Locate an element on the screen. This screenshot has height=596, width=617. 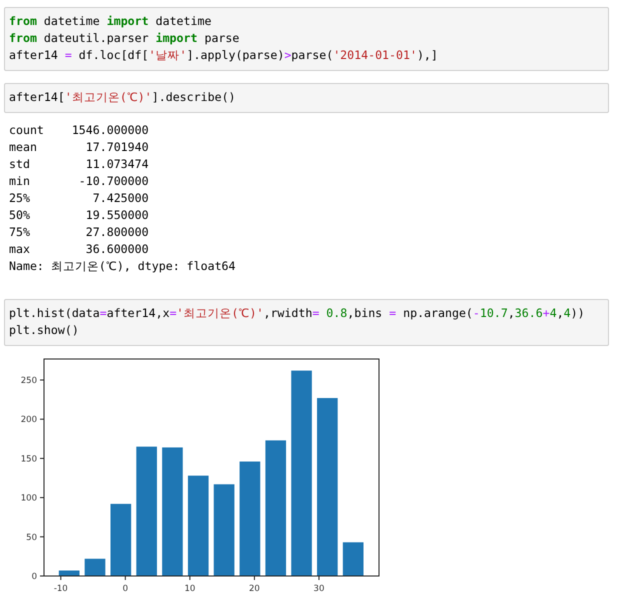
code-cell: after14['최고기온(℃)'].describe() is located at coordinates (306, 98).